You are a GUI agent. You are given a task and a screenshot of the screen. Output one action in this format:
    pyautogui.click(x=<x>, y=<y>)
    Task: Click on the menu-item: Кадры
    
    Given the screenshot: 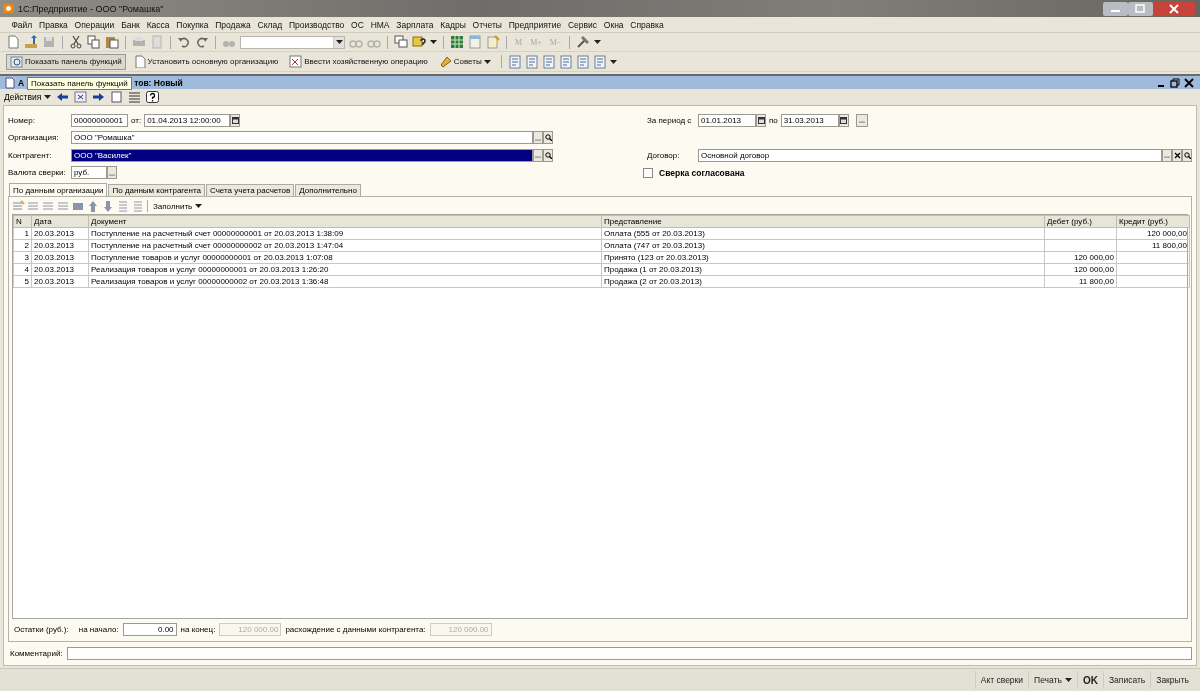 What is the action you would take?
    pyautogui.click(x=453, y=24)
    